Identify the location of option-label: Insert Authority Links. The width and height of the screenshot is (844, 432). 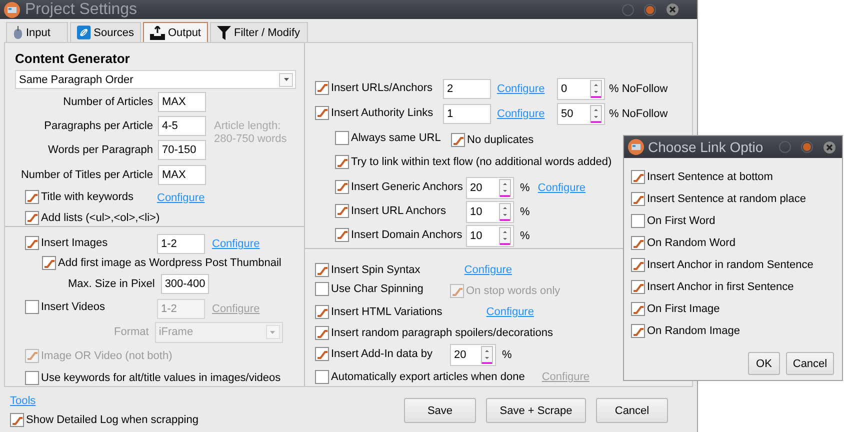
(382, 113).